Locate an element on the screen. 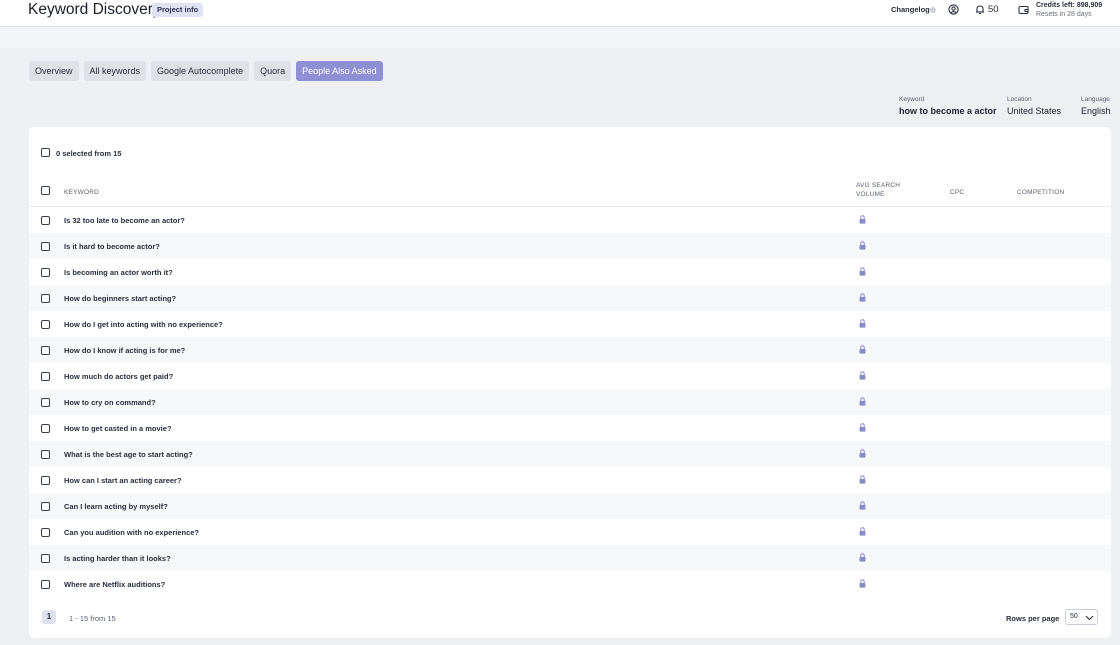 The image size is (1120, 645). column-volume-line2: VOLUME is located at coordinates (870, 194).